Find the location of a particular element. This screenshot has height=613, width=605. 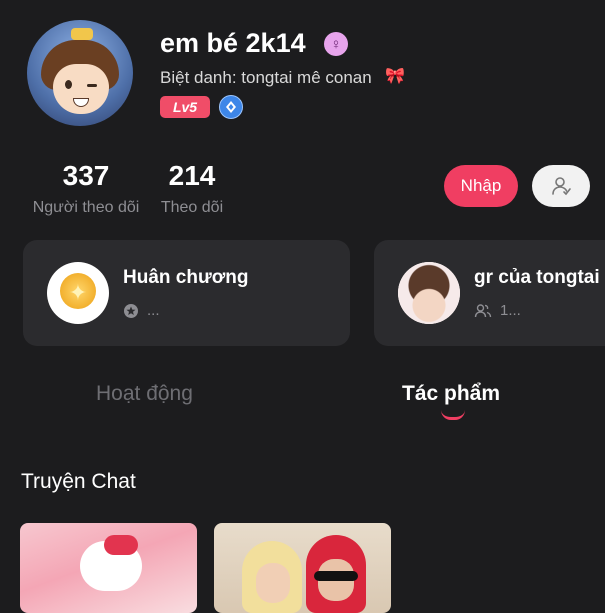

tab-works: Tác phẩm is located at coordinates (451, 394).